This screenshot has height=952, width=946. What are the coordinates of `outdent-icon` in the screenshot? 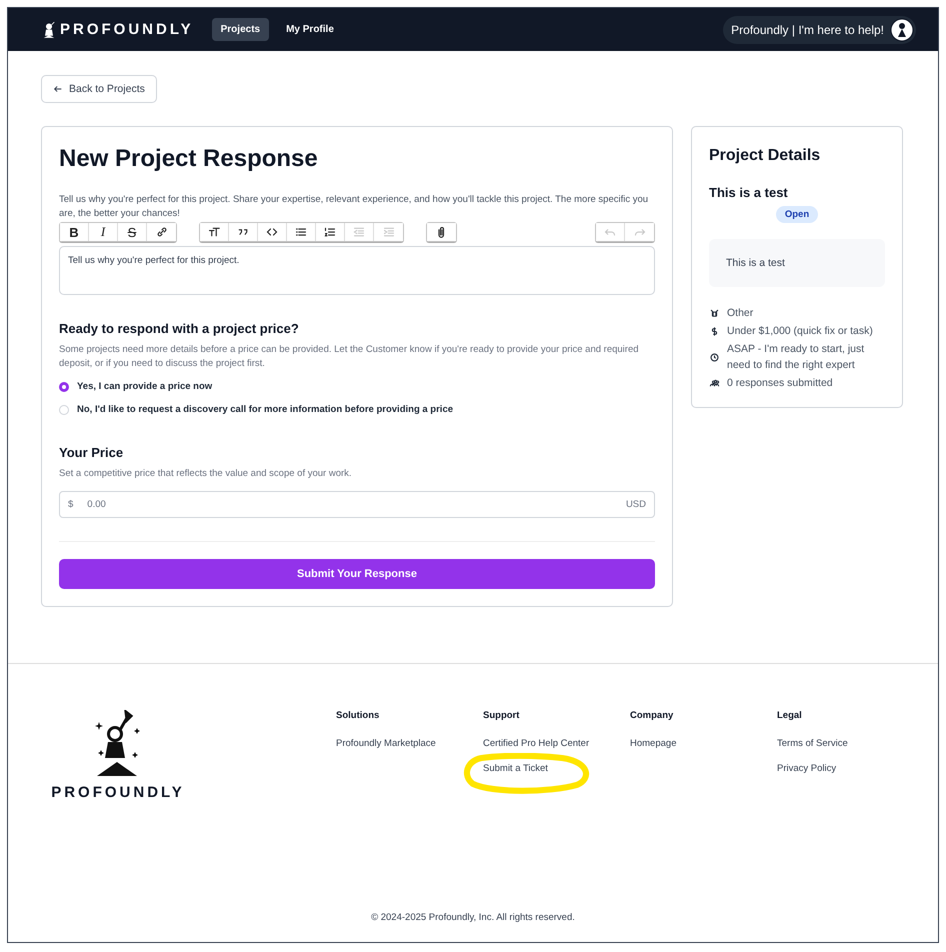 It's located at (359, 232).